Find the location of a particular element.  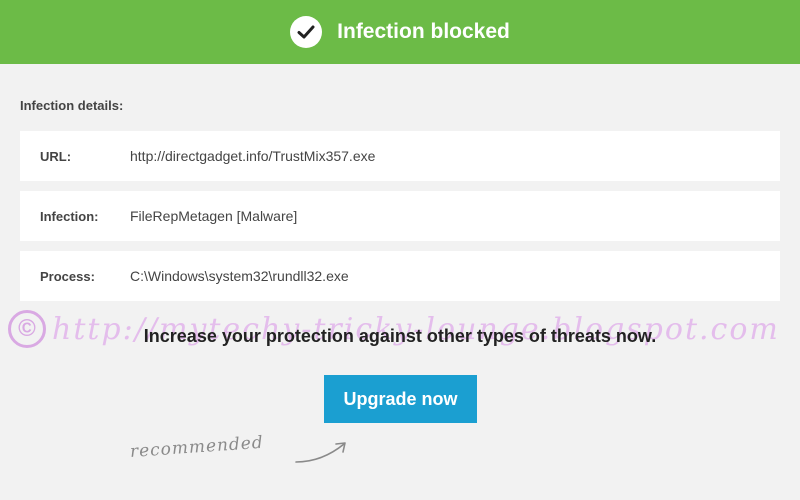

curved-arrow-icon is located at coordinates (320, 452).